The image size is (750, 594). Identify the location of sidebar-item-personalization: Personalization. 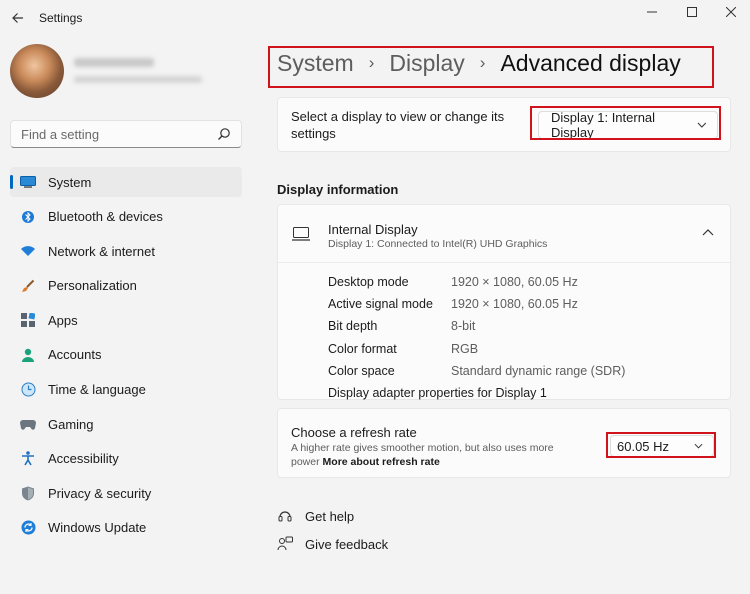
(126, 286).